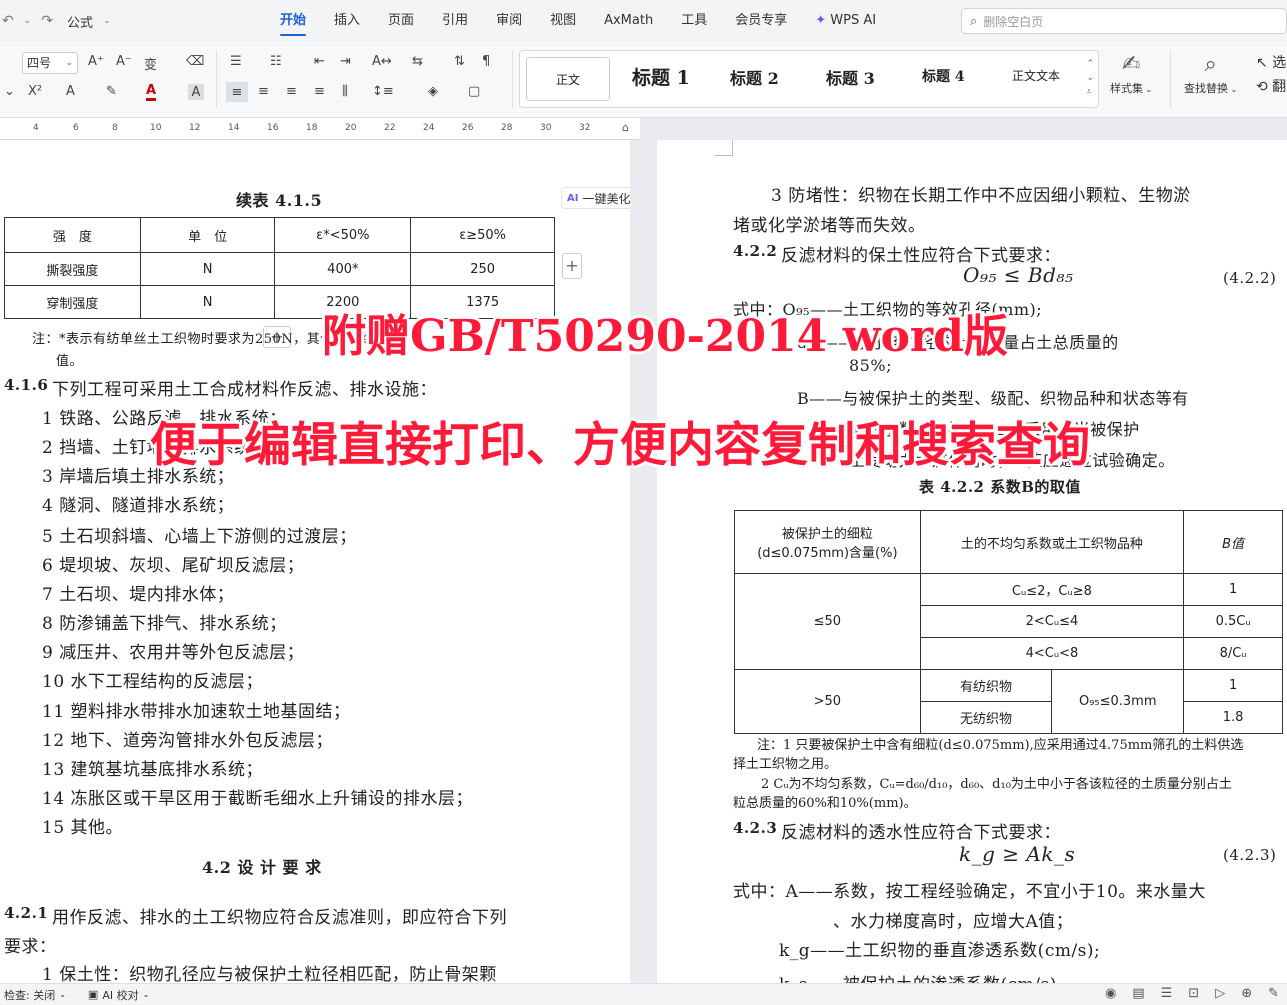 The image size is (1287, 1005). I want to click on show-marks-icon: ¶, so click(486, 61).